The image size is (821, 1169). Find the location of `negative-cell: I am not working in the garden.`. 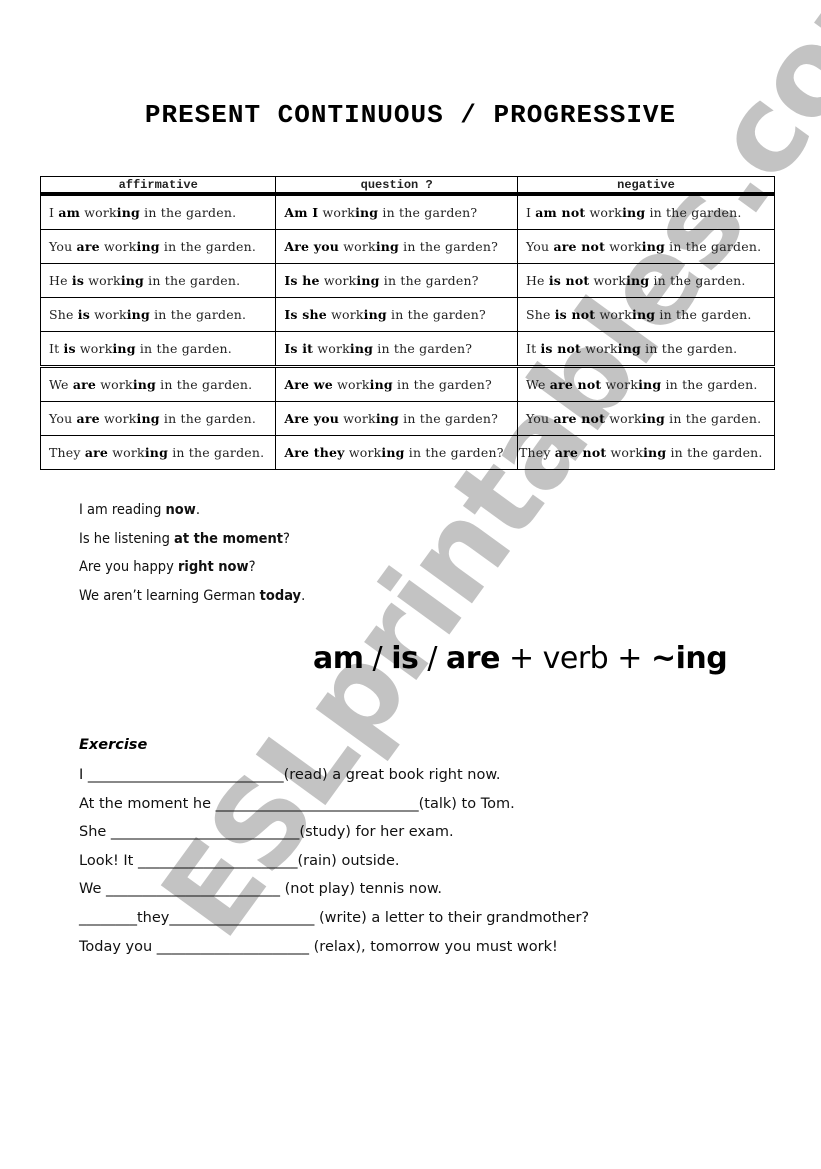

negative-cell: I am not working in the garden. is located at coordinates (646, 211).